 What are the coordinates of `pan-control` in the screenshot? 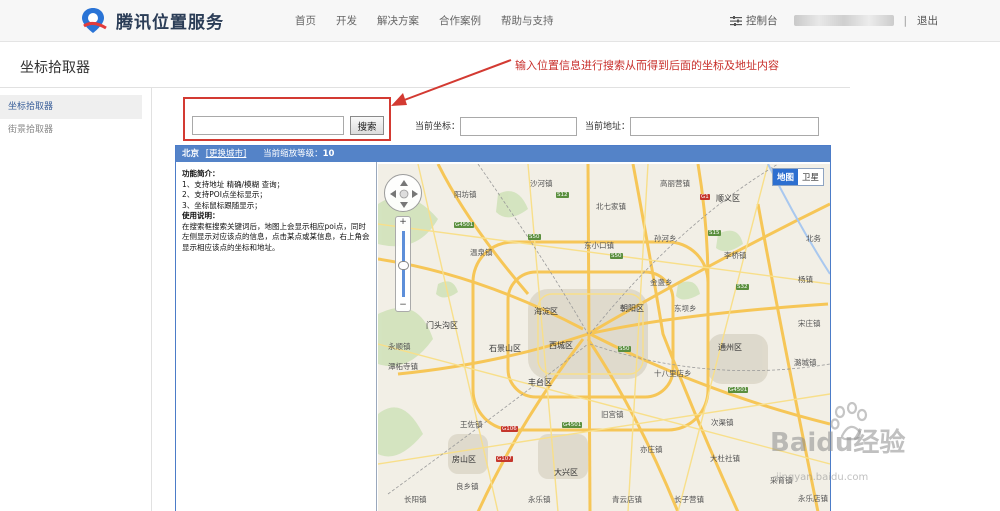 It's located at (403, 193).